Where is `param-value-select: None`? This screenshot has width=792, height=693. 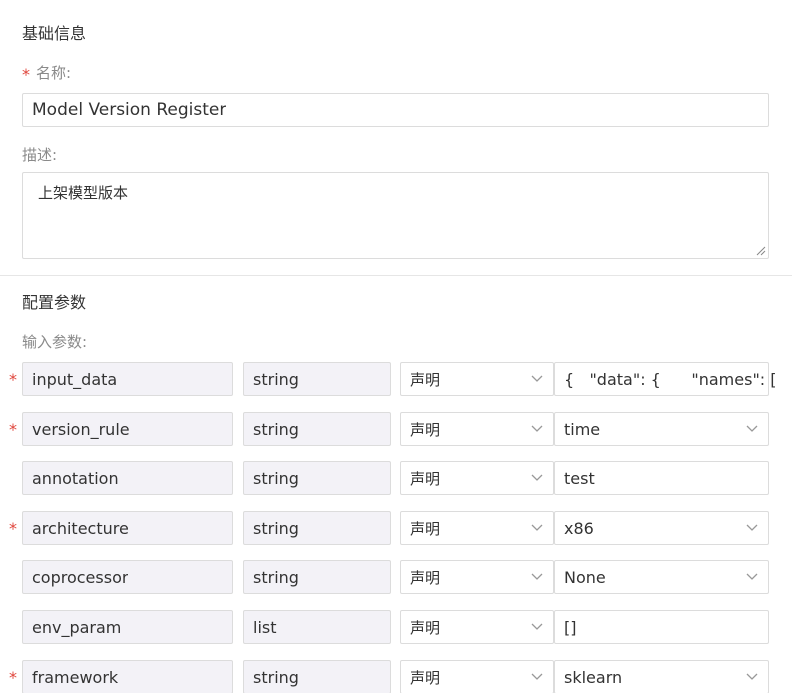 param-value-select: None is located at coordinates (661, 577).